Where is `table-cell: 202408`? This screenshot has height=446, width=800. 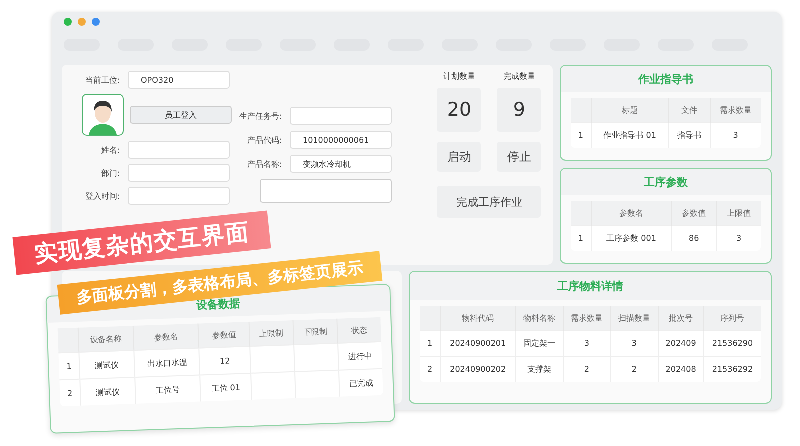
table-cell: 202408 is located at coordinates (681, 369).